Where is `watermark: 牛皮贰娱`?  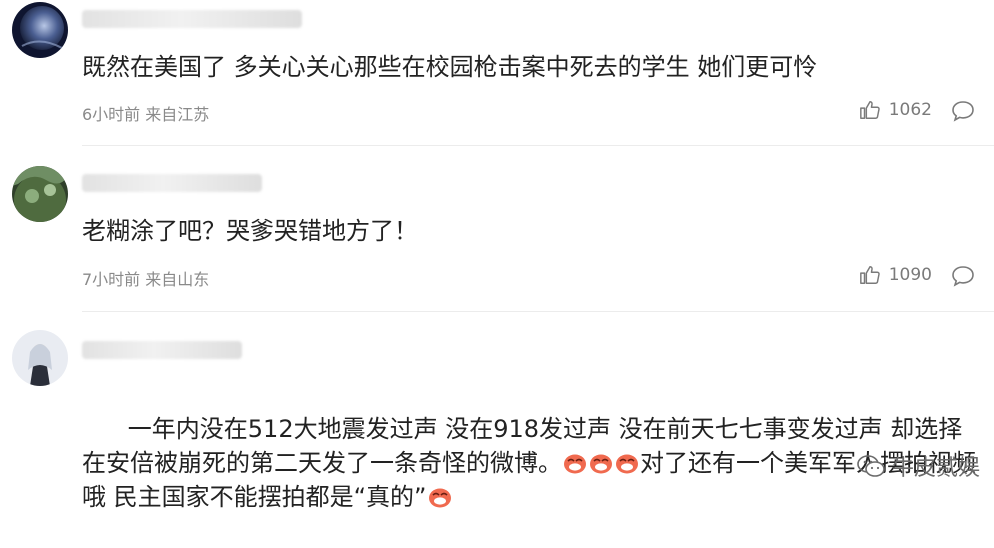
watermark: 牛皮贰娱 is located at coordinates (918, 466).